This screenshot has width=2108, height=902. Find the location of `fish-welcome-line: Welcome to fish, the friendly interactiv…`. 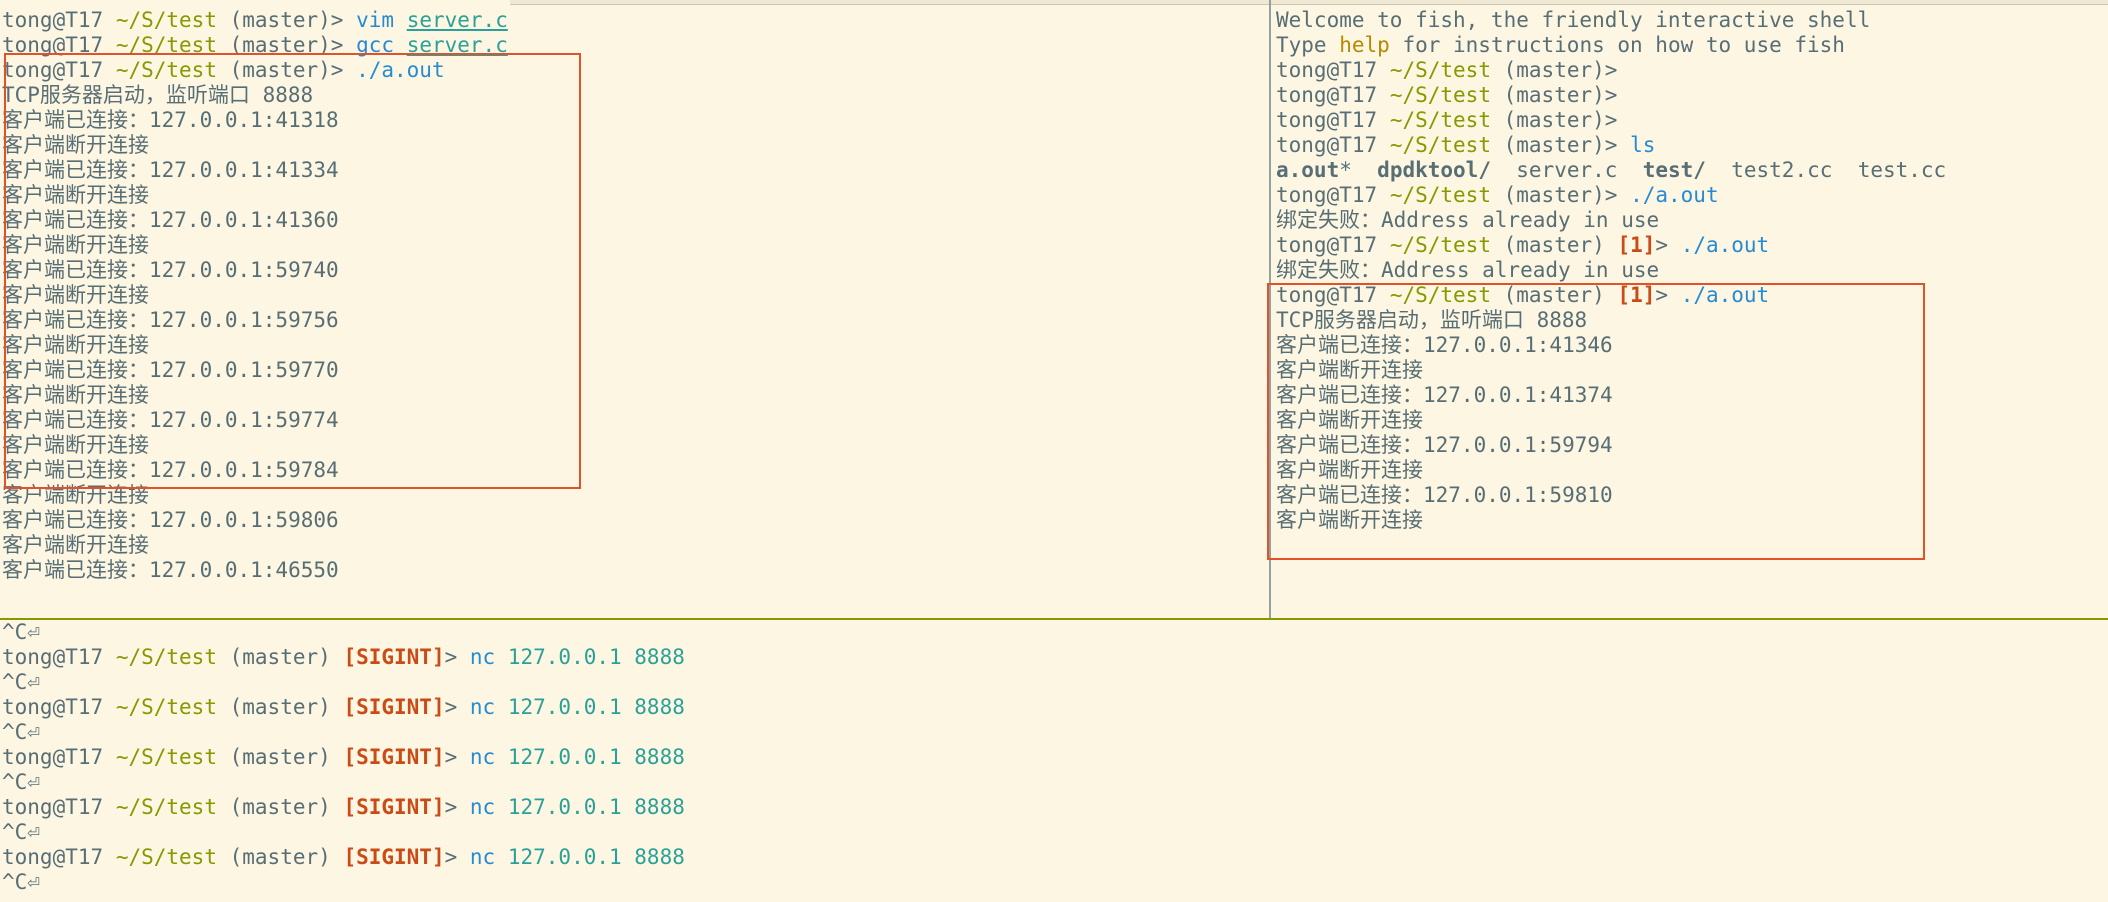

fish-welcome-line: Welcome to fish, the friendly interactiv… is located at coordinates (1573, 20).